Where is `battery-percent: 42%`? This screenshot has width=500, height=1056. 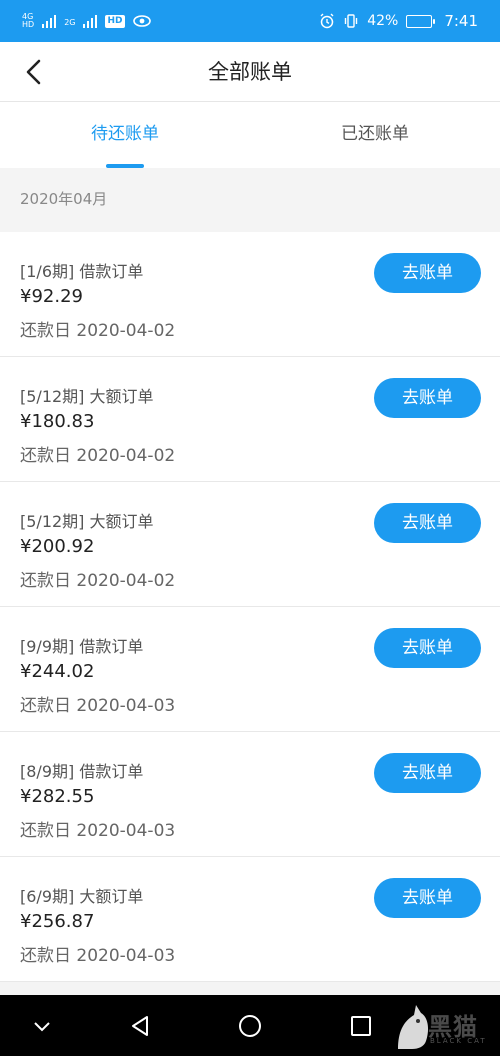 battery-percent: 42% is located at coordinates (383, 21).